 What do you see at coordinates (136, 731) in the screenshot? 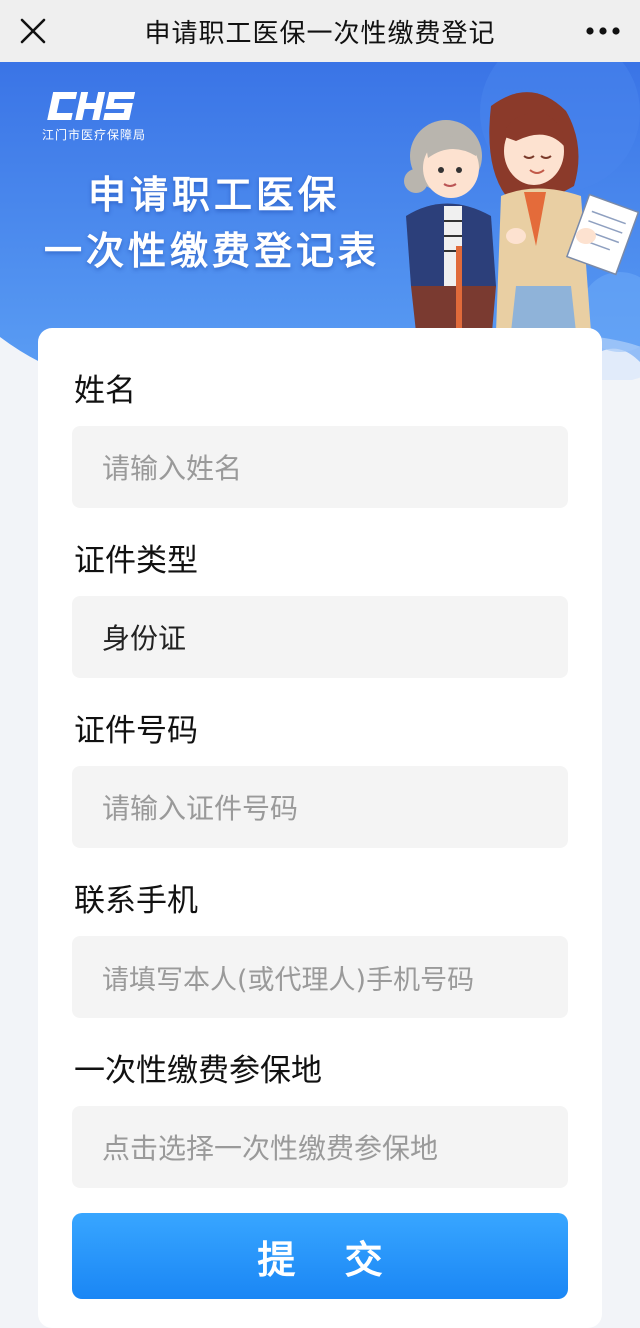
I see `id-number-label: 证件号码` at bounding box center [136, 731].